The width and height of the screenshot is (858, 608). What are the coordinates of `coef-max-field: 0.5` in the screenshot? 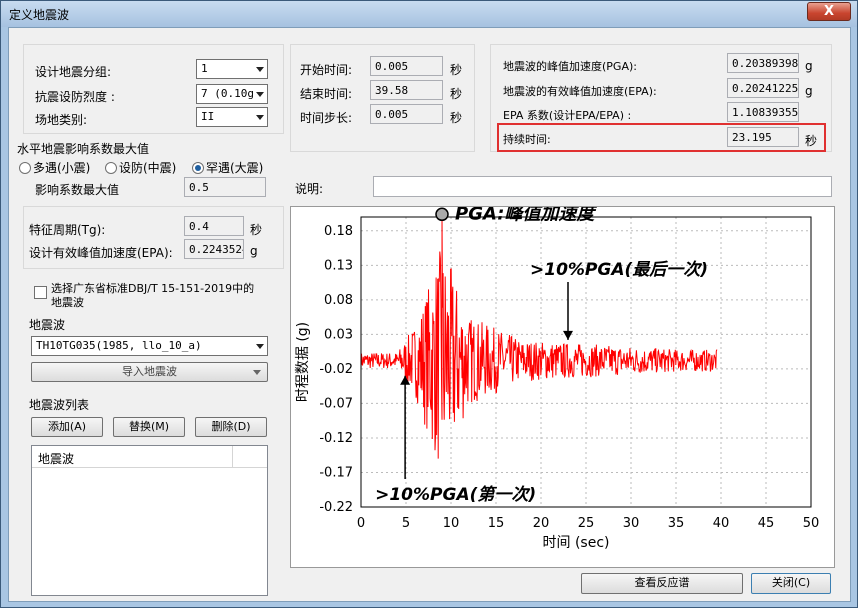 It's located at (225, 187).